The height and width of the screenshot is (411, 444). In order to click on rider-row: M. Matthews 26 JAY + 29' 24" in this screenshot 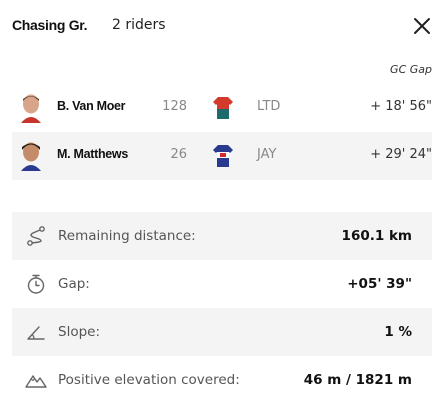, I will do `click(222, 156)`.